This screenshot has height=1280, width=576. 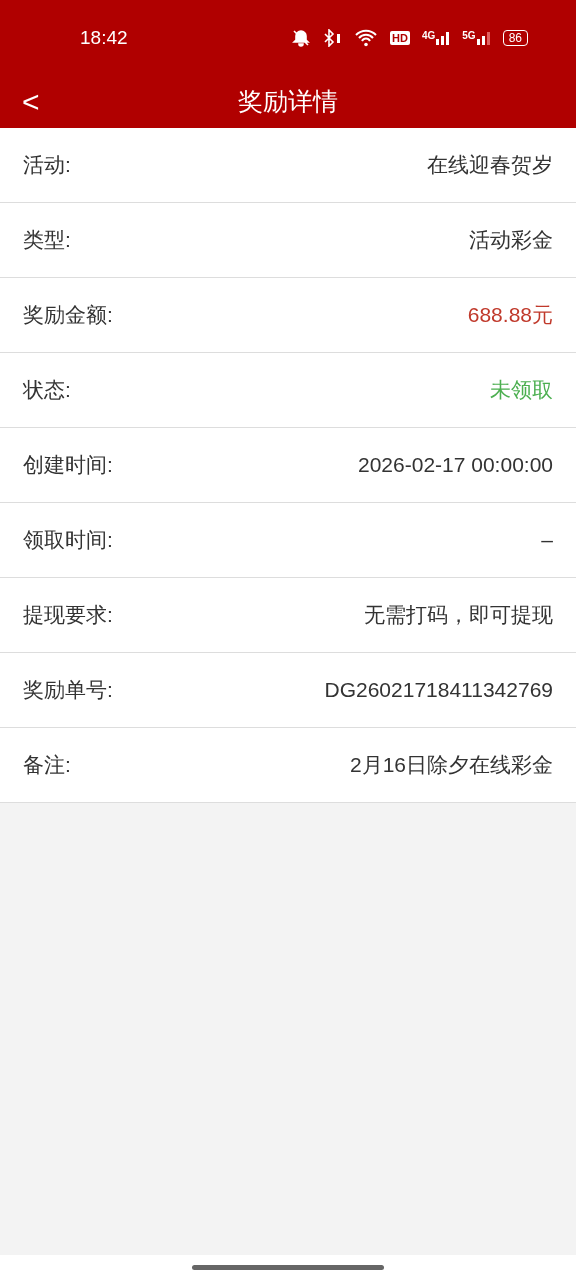 What do you see at coordinates (438, 690) in the screenshot?
I see `field-value: DG26021718411342769` at bounding box center [438, 690].